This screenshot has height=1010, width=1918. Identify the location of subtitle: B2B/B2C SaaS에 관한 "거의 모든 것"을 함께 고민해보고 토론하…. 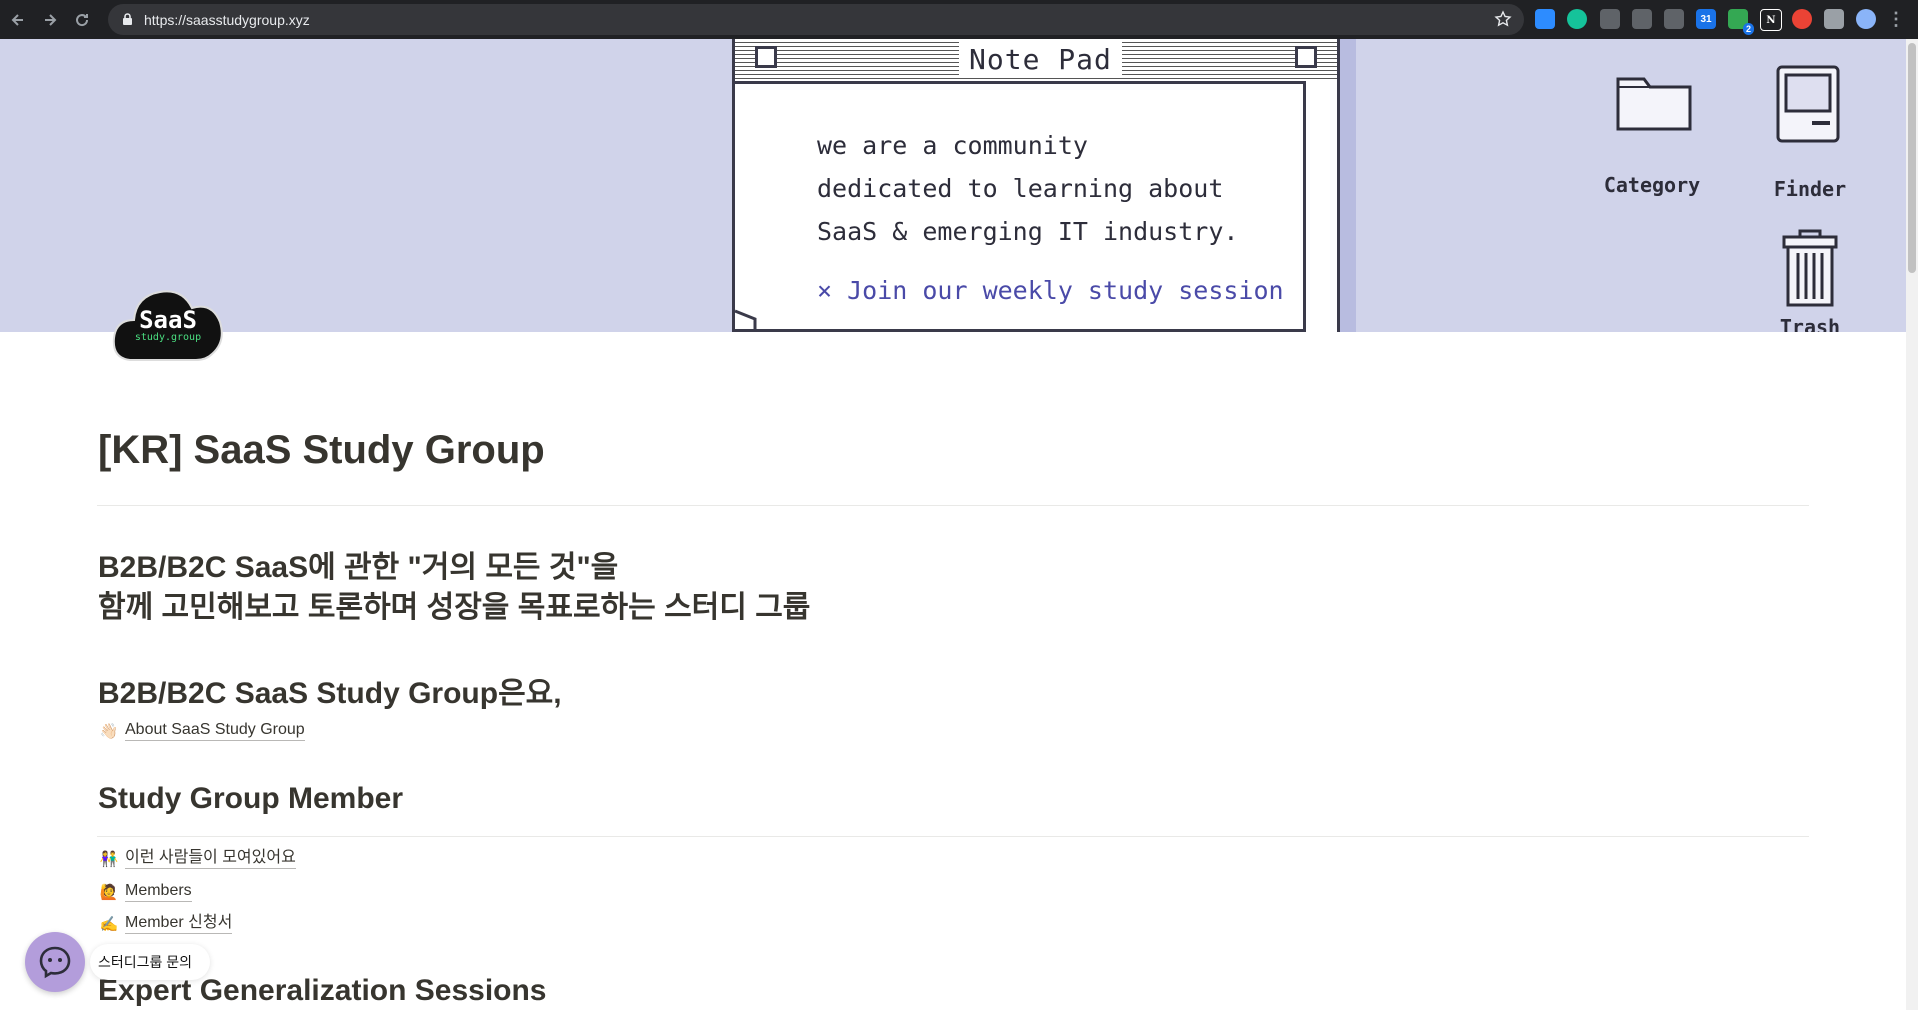
(454, 588).